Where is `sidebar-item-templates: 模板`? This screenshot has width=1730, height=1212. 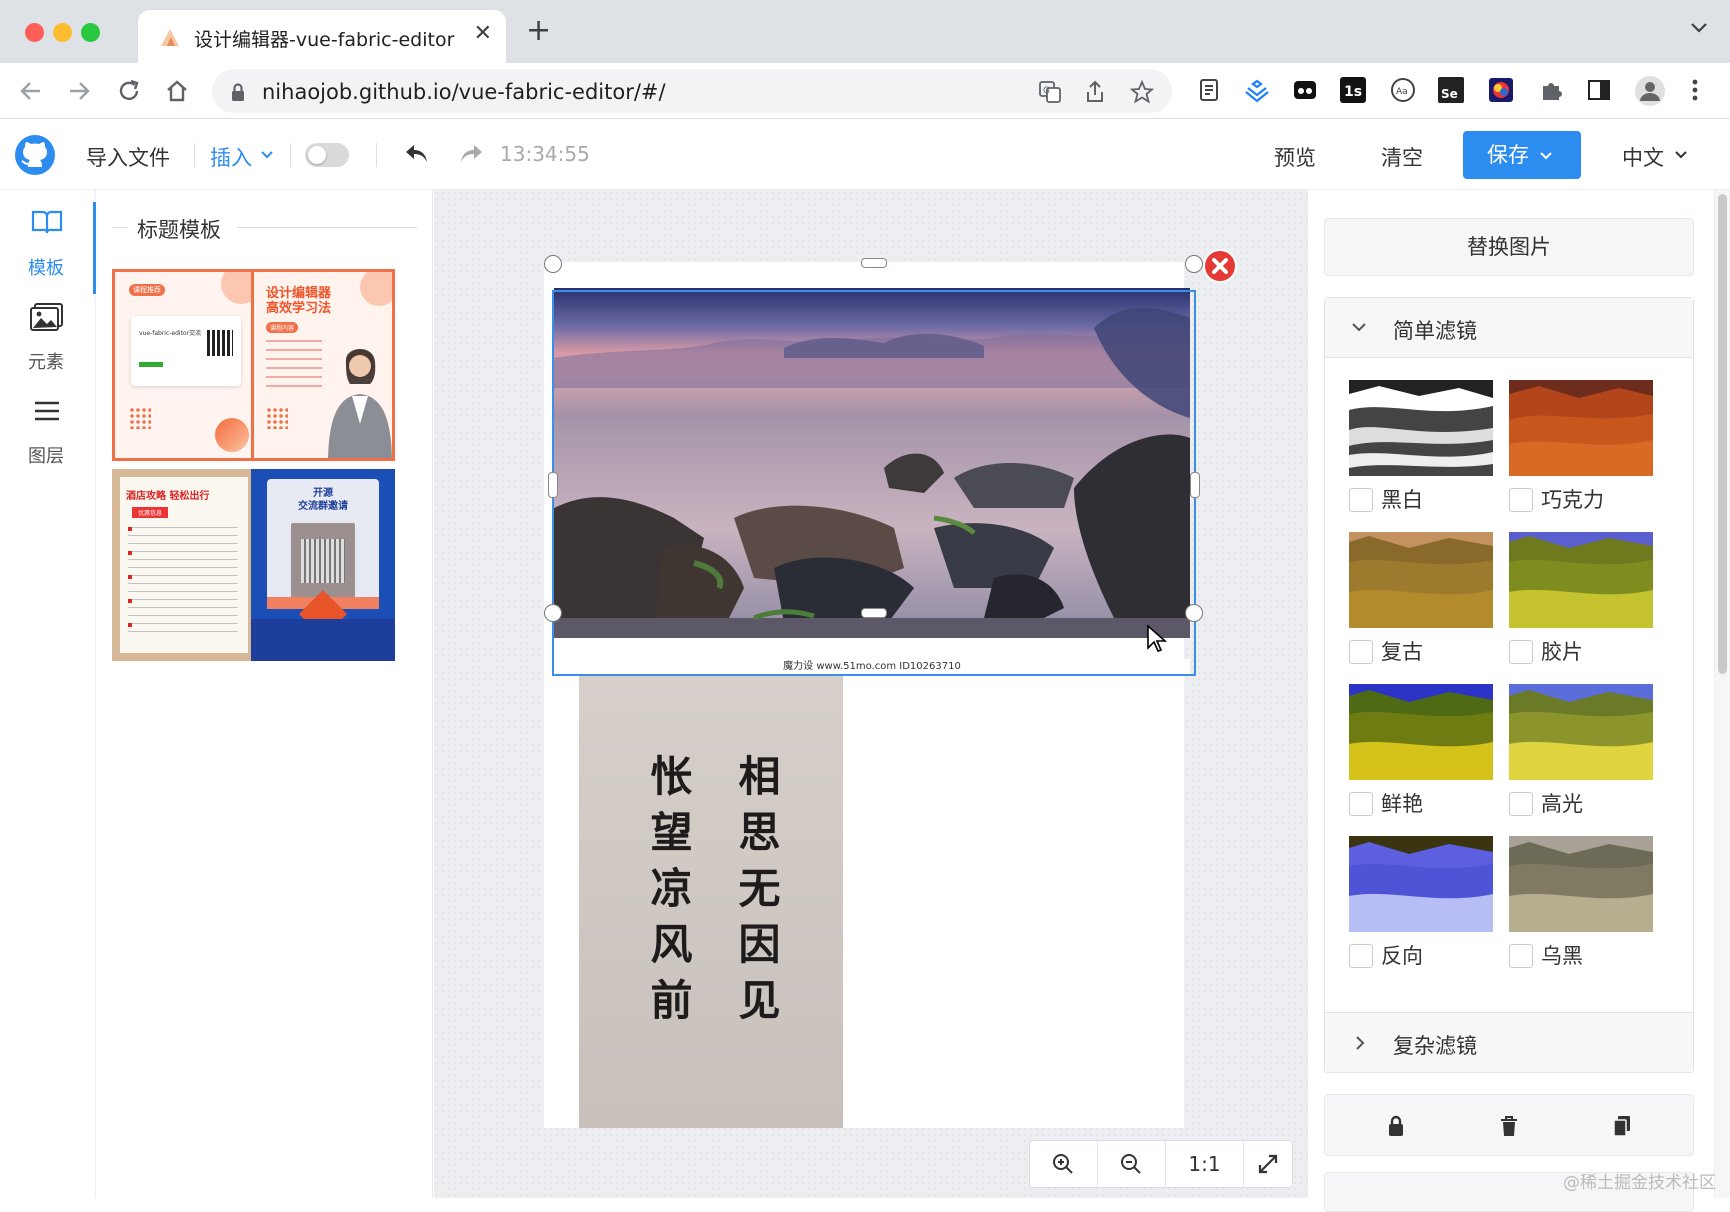
sidebar-item-templates: 模板 is located at coordinates (48, 248).